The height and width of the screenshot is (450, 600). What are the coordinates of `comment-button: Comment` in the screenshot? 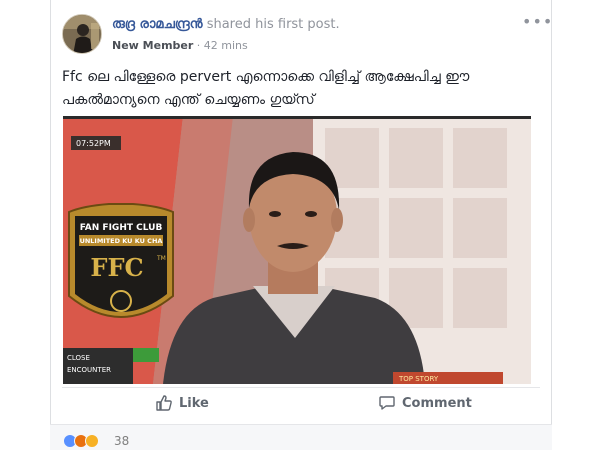 It's located at (425, 403).